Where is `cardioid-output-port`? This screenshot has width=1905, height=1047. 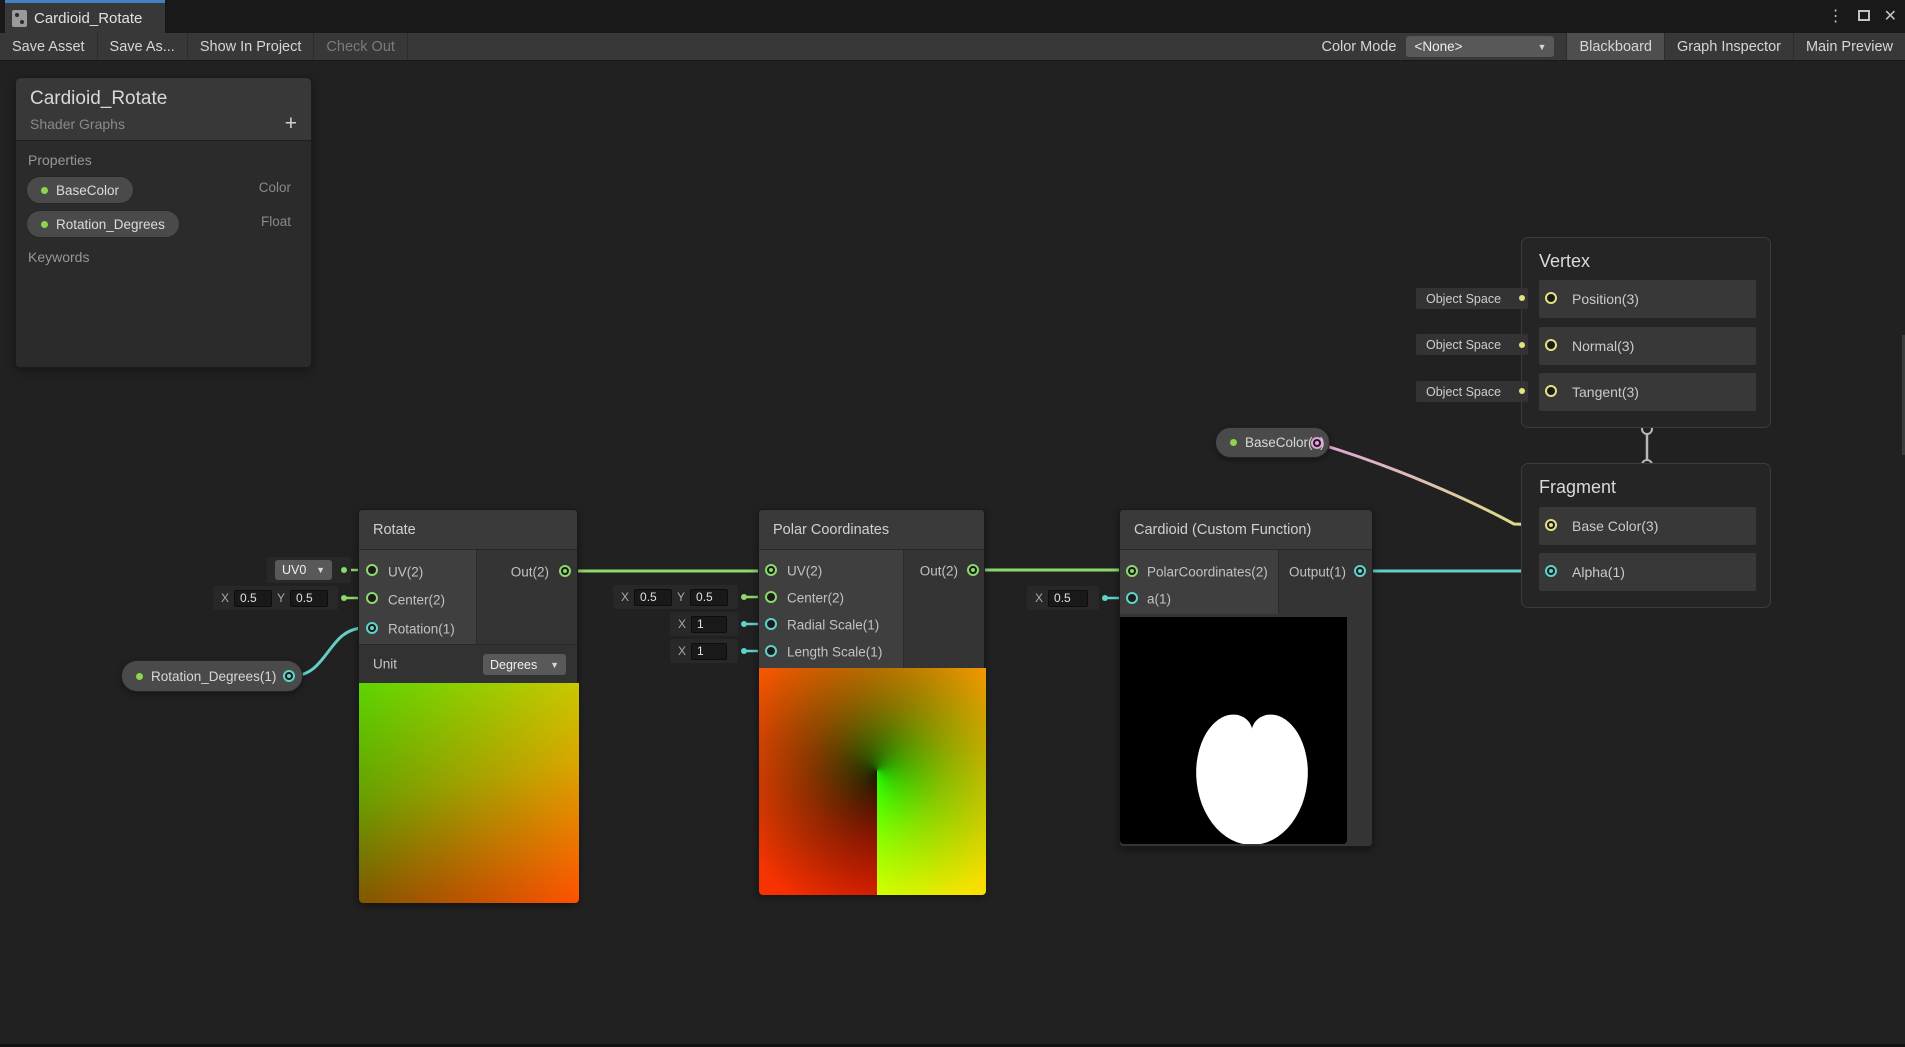 cardioid-output-port is located at coordinates (1360, 571).